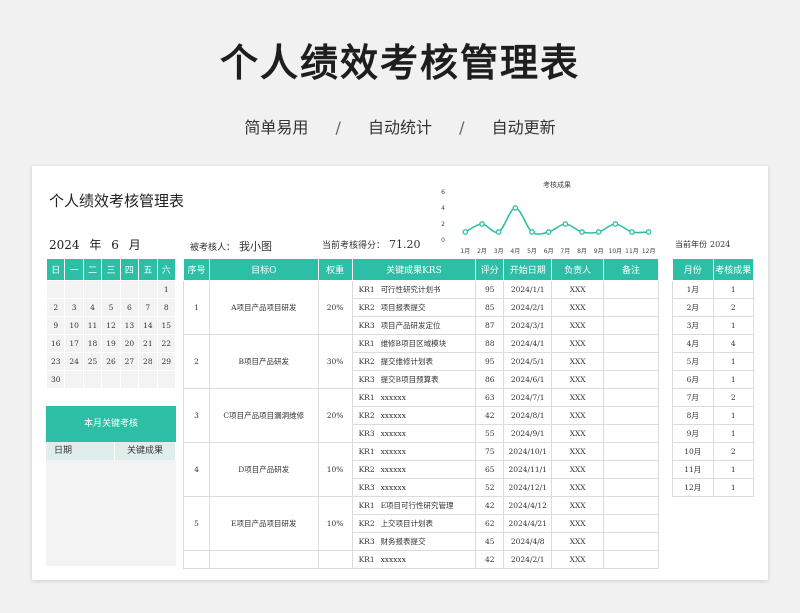 The image size is (800, 613). What do you see at coordinates (414, 415) in the screenshot?
I see `key-result-cell: KR2 xxxxxx` at bounding box center [414, 415].